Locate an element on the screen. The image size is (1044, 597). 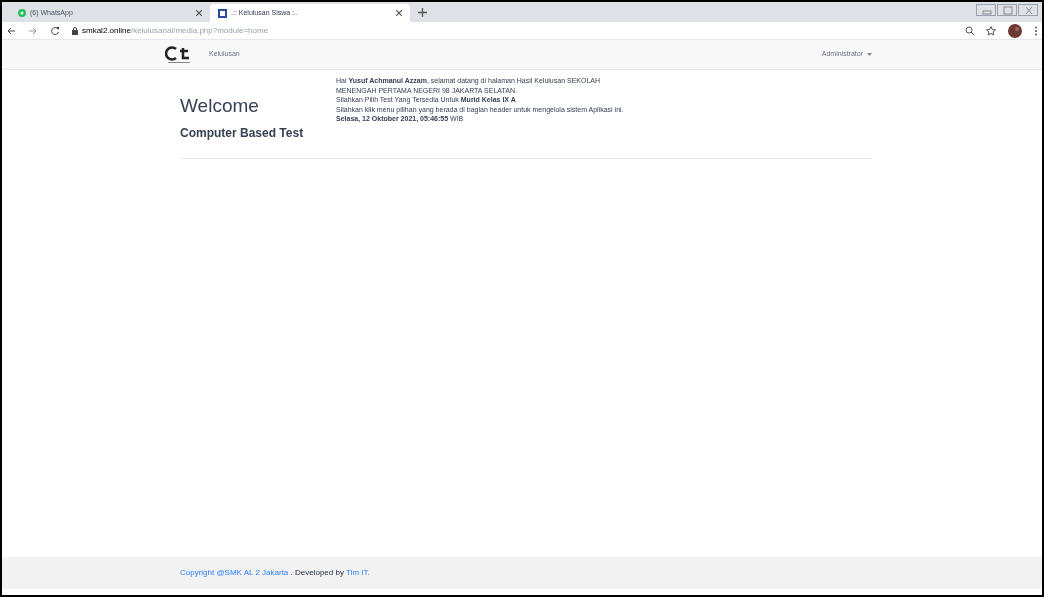
address-bar: smkal2.online/kelulusanal/media.php?module=home is located at coordinates (512, 30).